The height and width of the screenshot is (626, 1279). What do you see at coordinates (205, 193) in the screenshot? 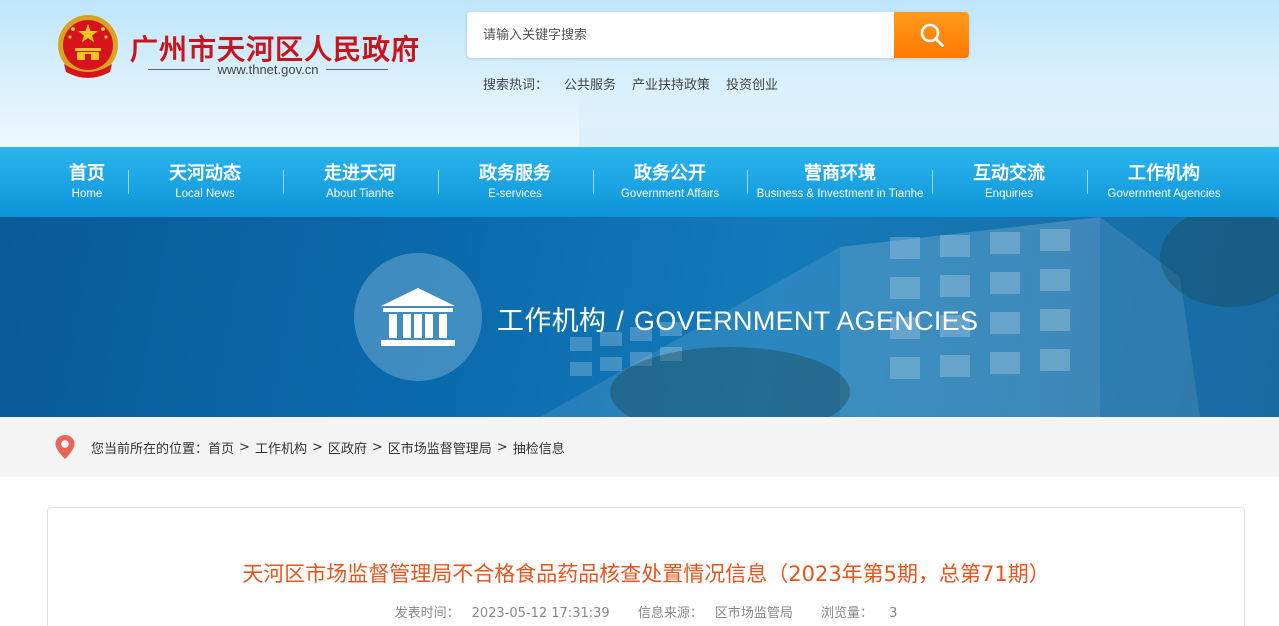
I see `nav-item-sublabel: Local News` at bounding box center [205, 193].